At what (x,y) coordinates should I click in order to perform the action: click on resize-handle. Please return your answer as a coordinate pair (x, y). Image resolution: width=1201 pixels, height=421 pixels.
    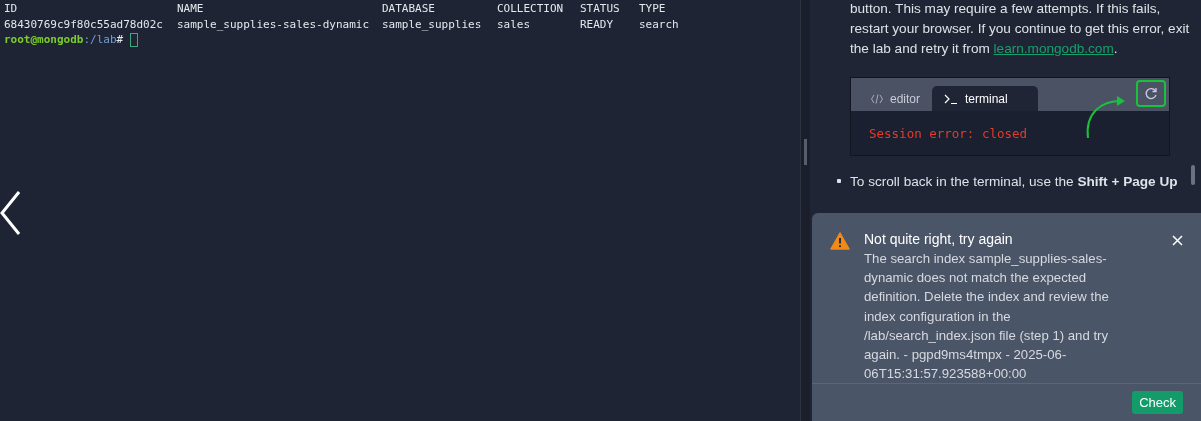
    Looking at the image, I should click on (805, 151).